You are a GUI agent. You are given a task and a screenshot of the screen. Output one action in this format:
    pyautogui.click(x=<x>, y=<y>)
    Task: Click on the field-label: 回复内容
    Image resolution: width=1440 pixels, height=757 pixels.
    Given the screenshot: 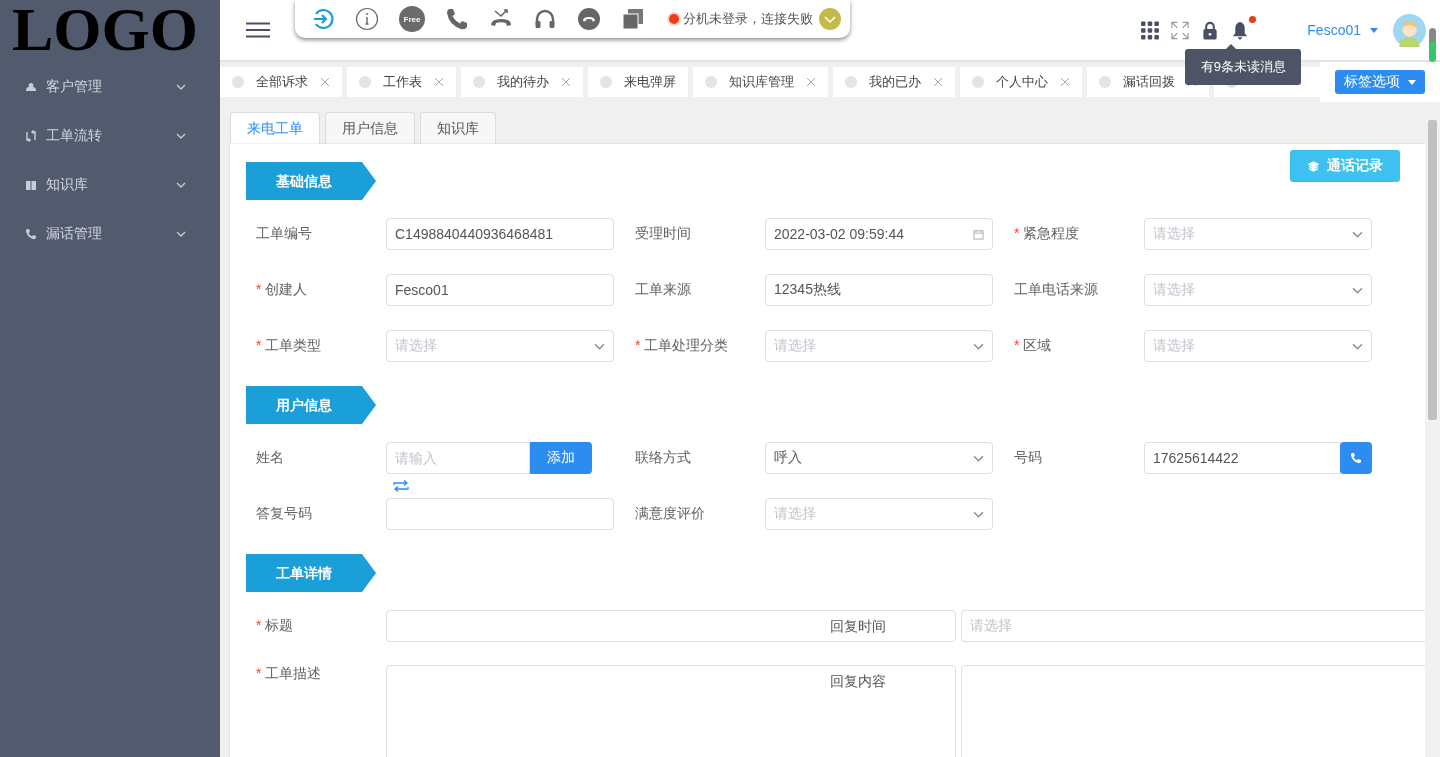 What is the action you would take?
    pyautogui.click(x=858, y=682)
    